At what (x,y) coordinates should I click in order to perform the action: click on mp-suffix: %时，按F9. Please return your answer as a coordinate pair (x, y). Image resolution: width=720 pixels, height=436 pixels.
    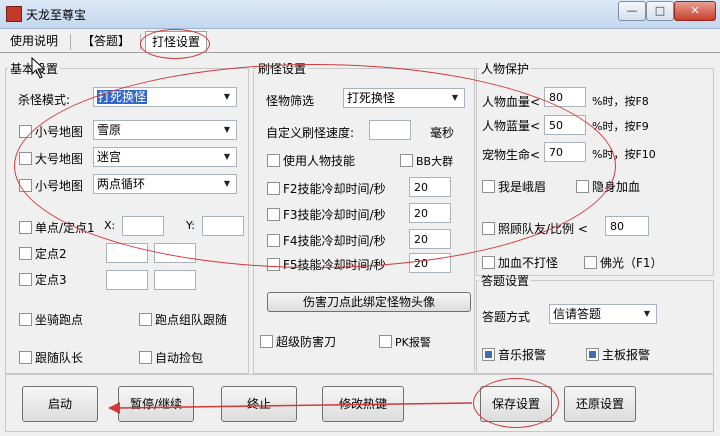
    Looking at the image, I should click on (620, 126).